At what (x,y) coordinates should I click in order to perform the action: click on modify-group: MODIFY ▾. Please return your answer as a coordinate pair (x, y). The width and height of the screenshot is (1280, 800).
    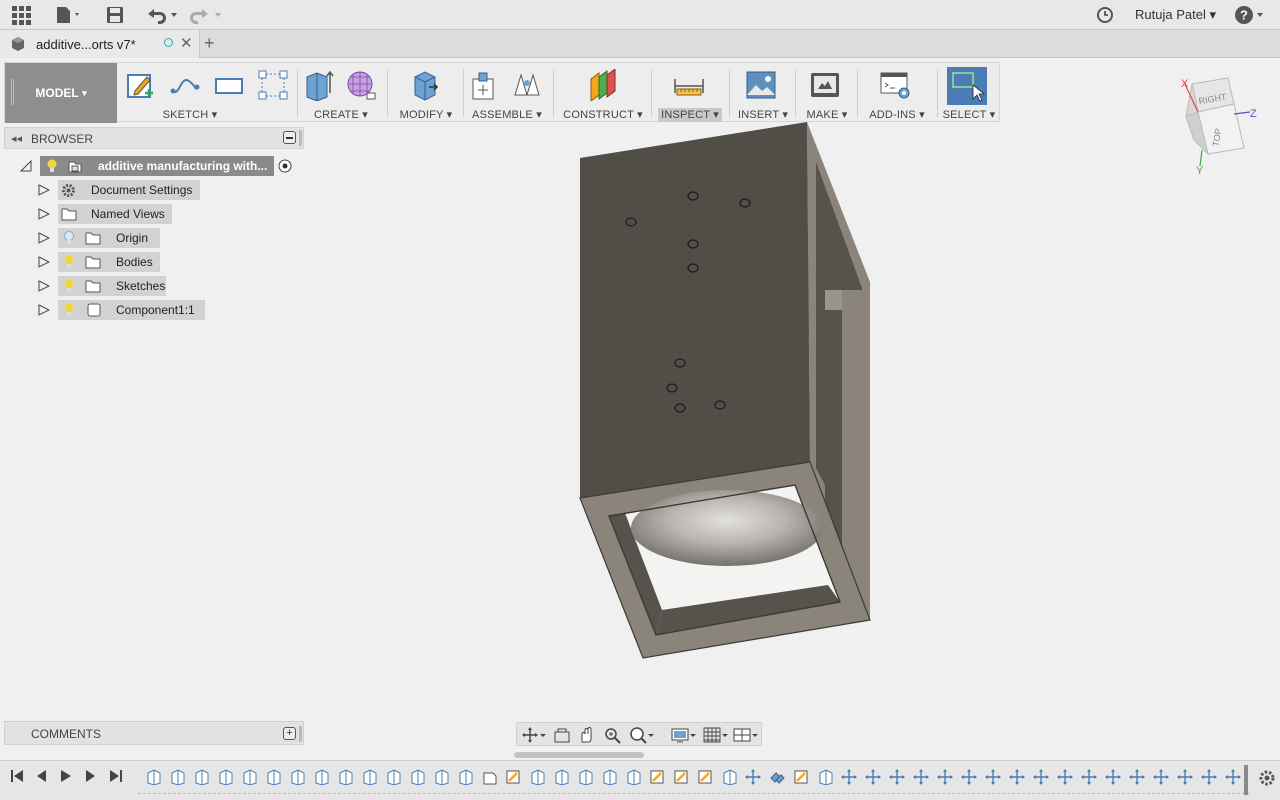
    Looking at the image, I should click on (426, 93).